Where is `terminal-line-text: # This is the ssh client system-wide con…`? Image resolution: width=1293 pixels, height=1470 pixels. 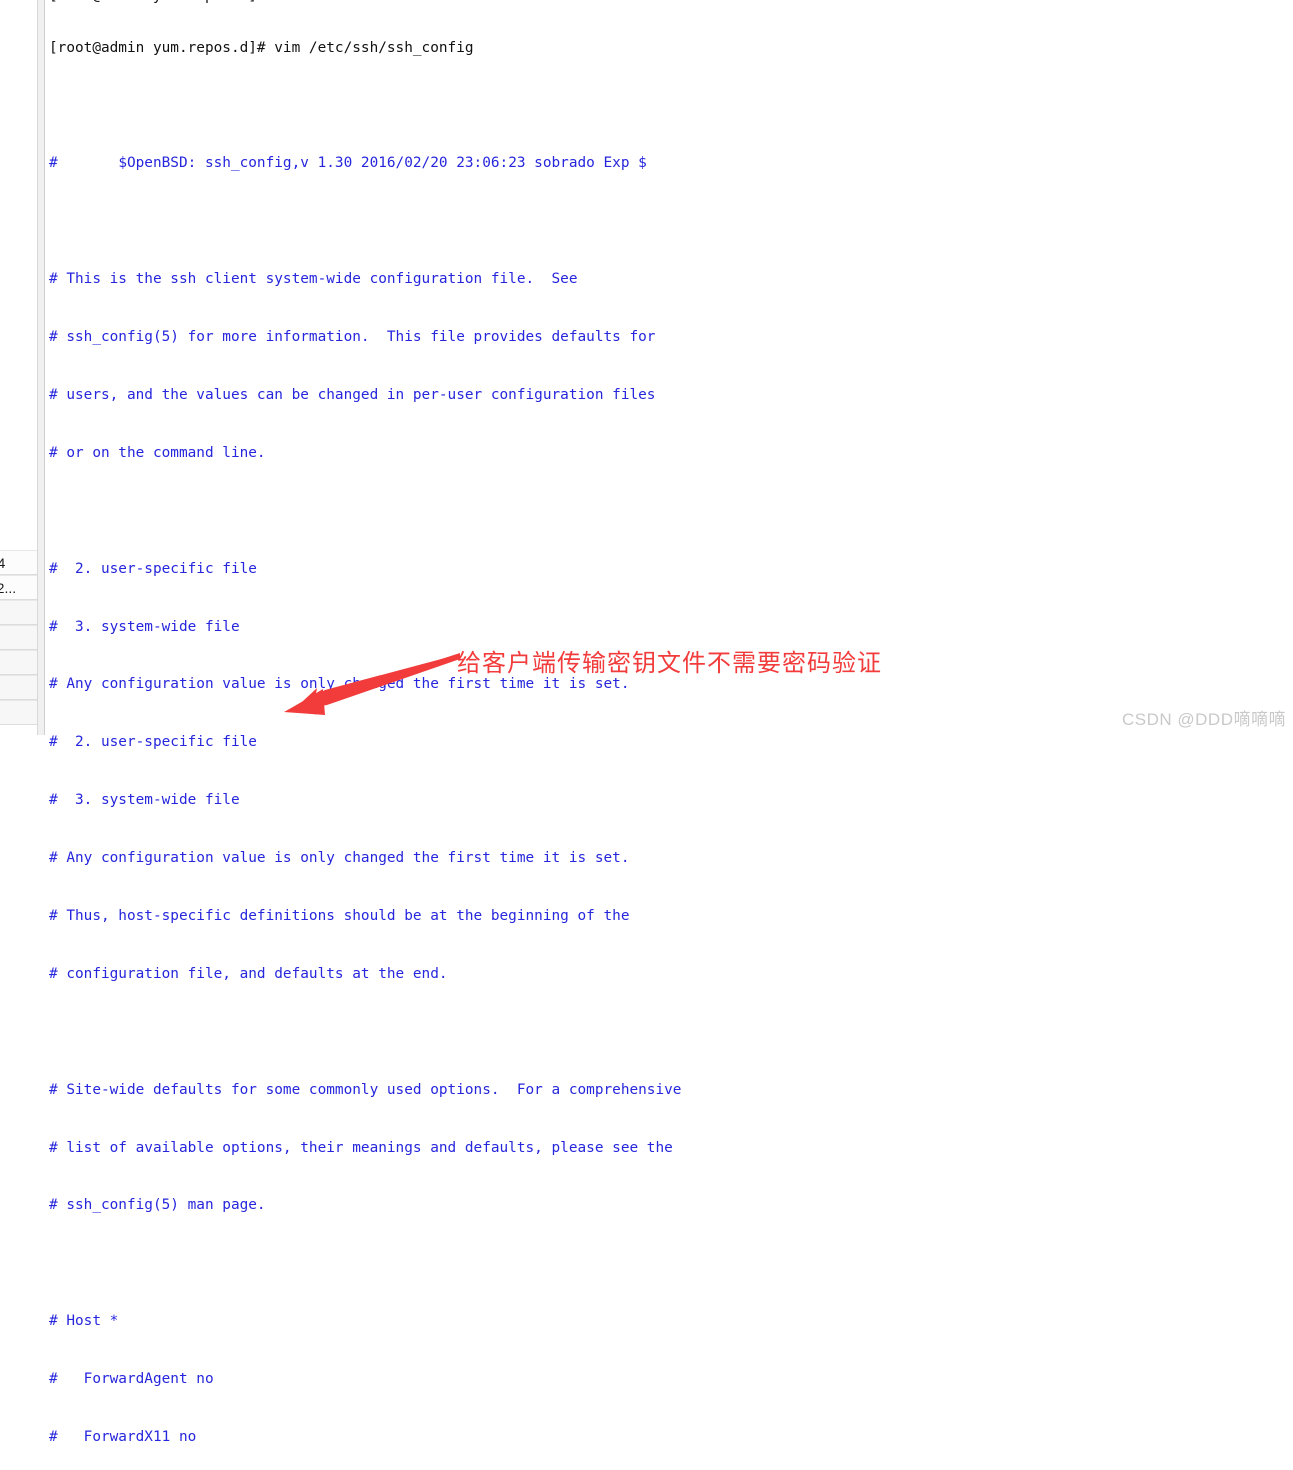 terminal-line-text: # This is the ssh client system-wide con… is located at coordinates (313, 279).